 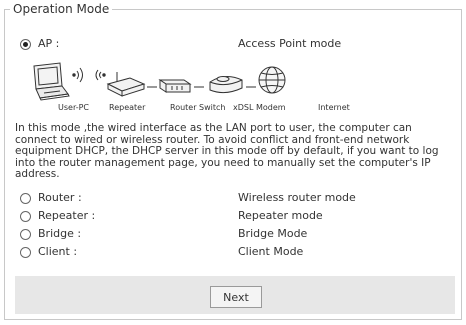 What do you see at coordinates (25, 216) in the screenshot?
I see `repeater-radio` at bounding box center [25, 216].